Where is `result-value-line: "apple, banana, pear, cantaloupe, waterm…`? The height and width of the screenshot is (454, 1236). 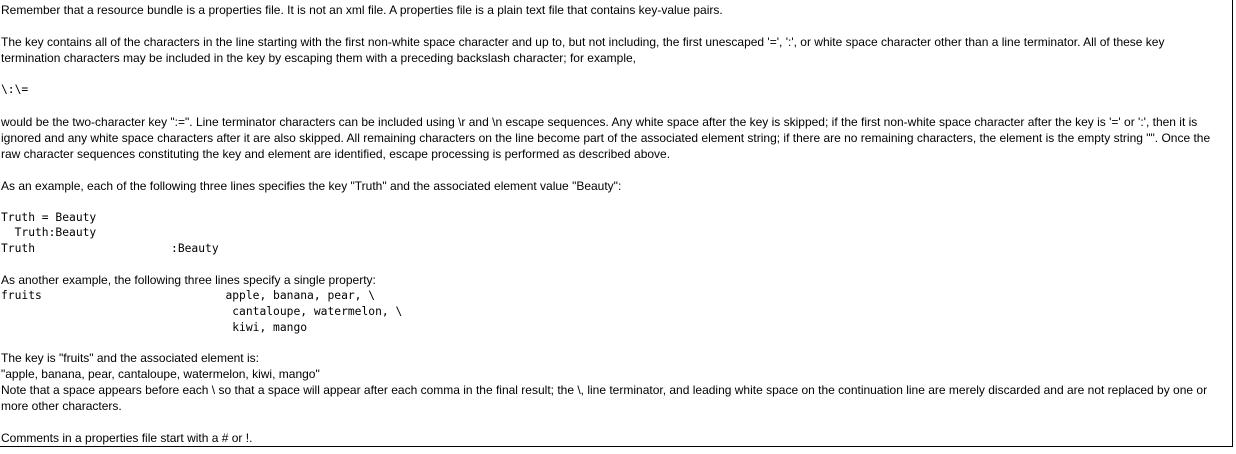 result-value-line: "apple, banana, pear, cantaloupe, waterm… is located at coordinates (160, 374).